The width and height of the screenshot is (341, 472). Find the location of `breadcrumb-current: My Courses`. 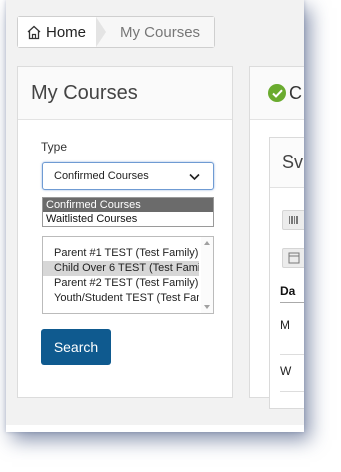

breadcrumb-current: My Courses is located at coordinates (155, 32).